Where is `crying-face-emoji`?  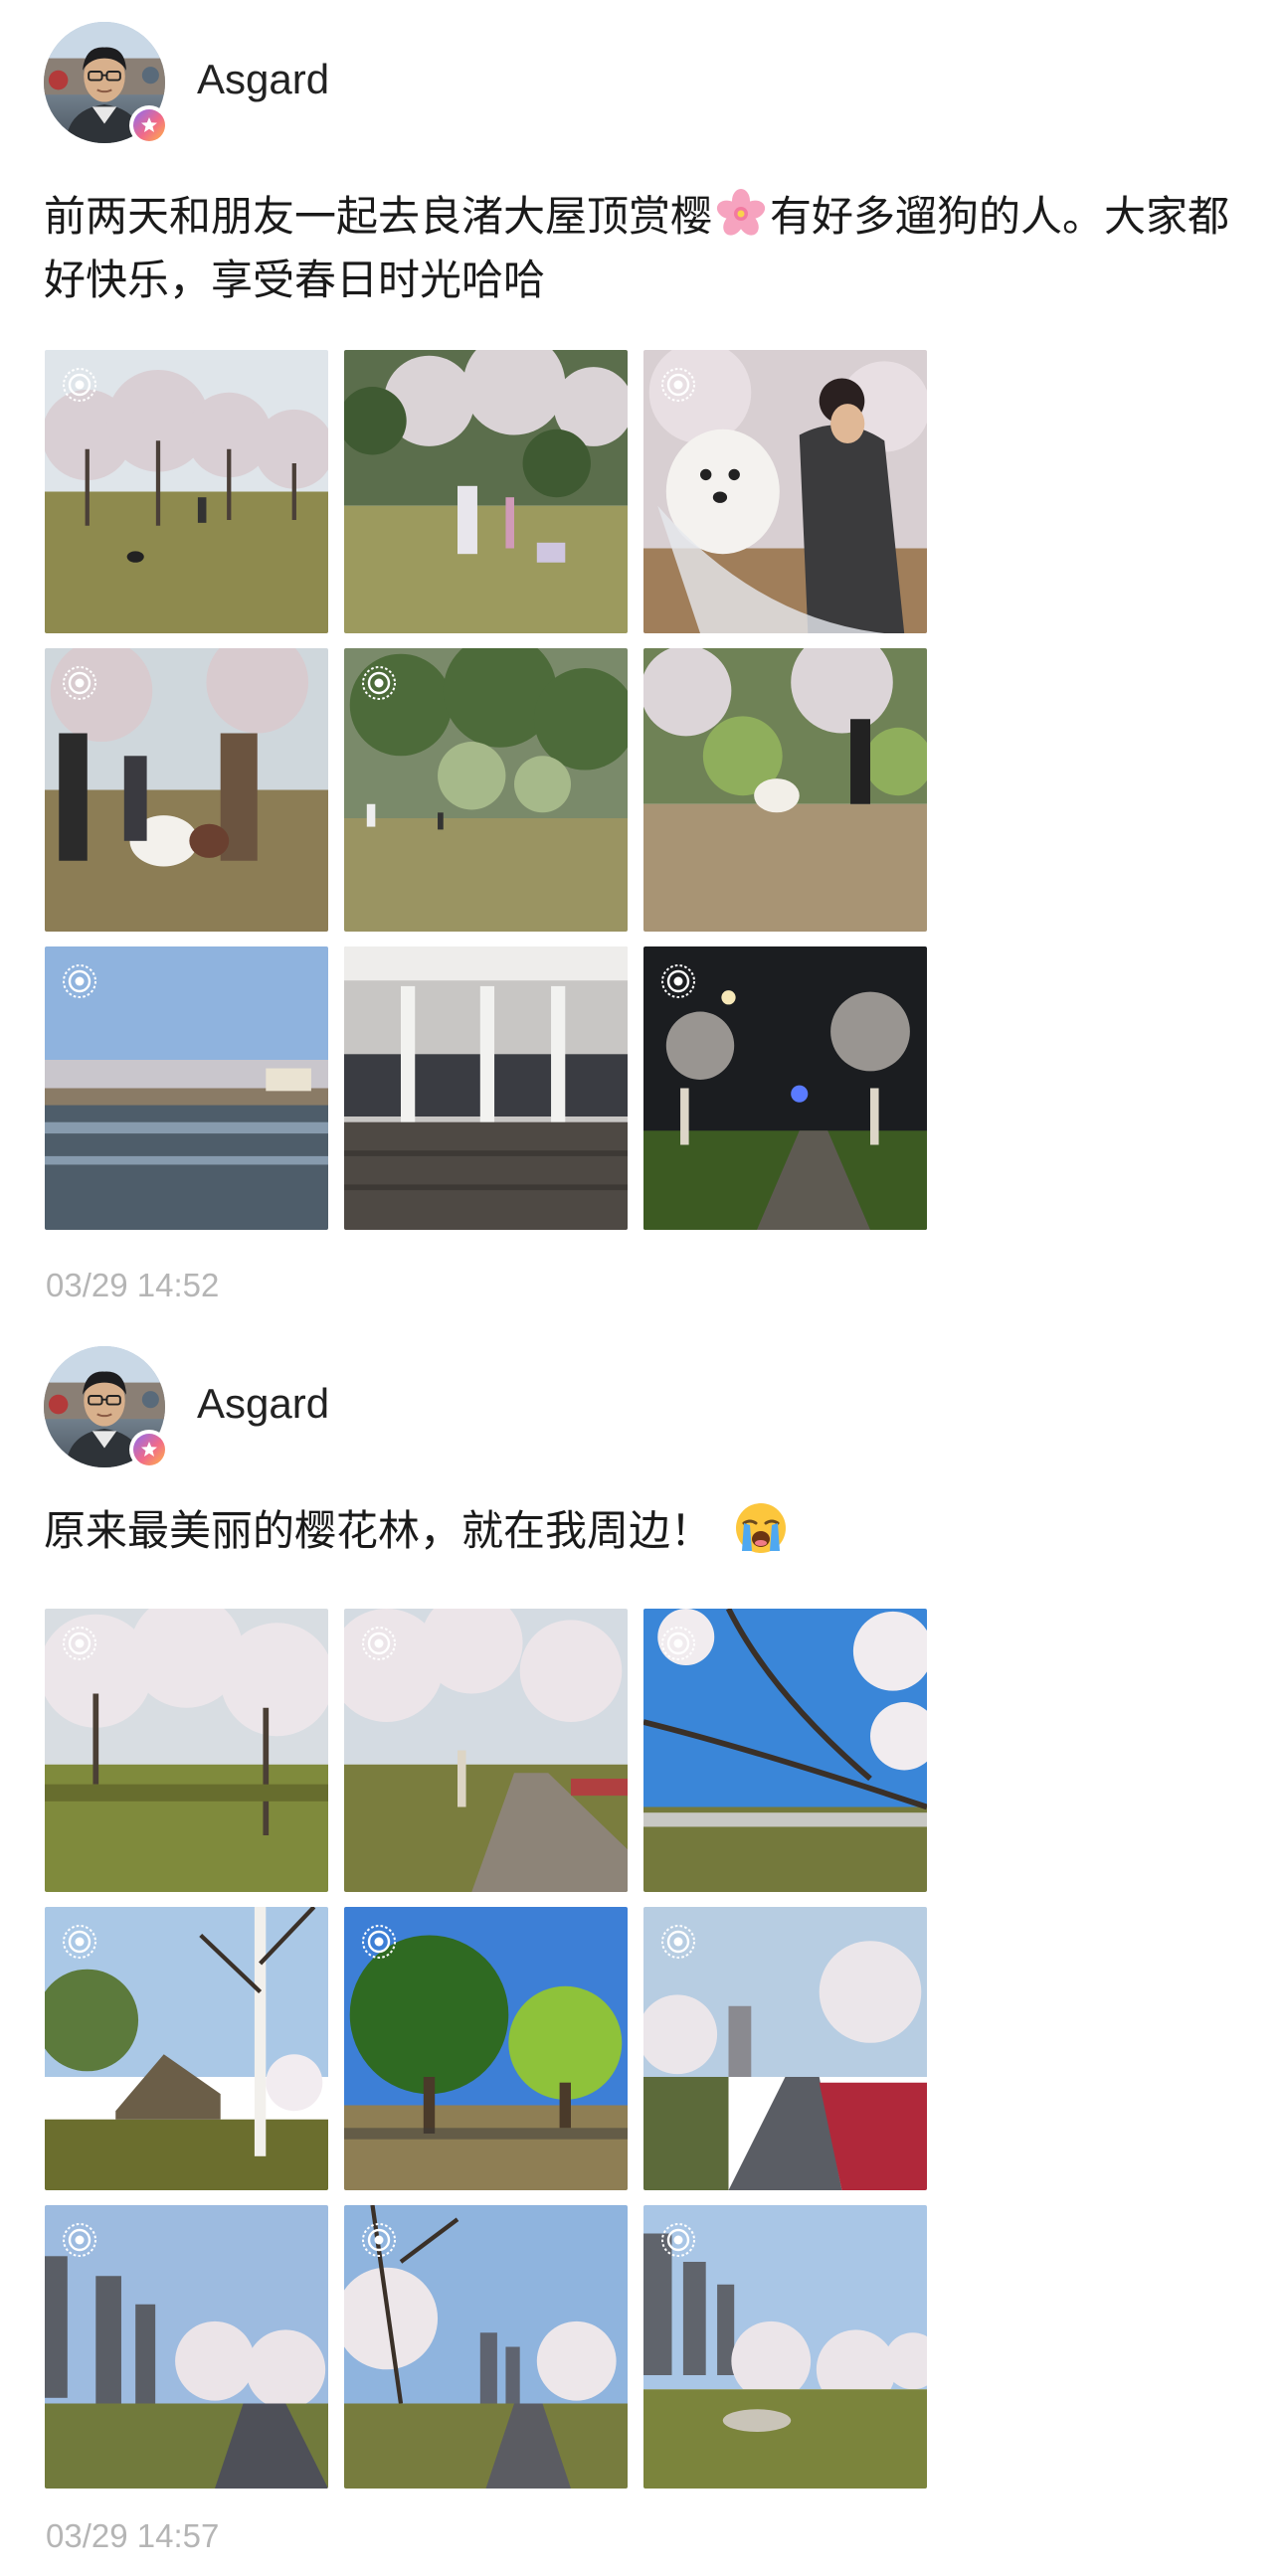
crying-face-emoji is located at coordinates (761, 1528).